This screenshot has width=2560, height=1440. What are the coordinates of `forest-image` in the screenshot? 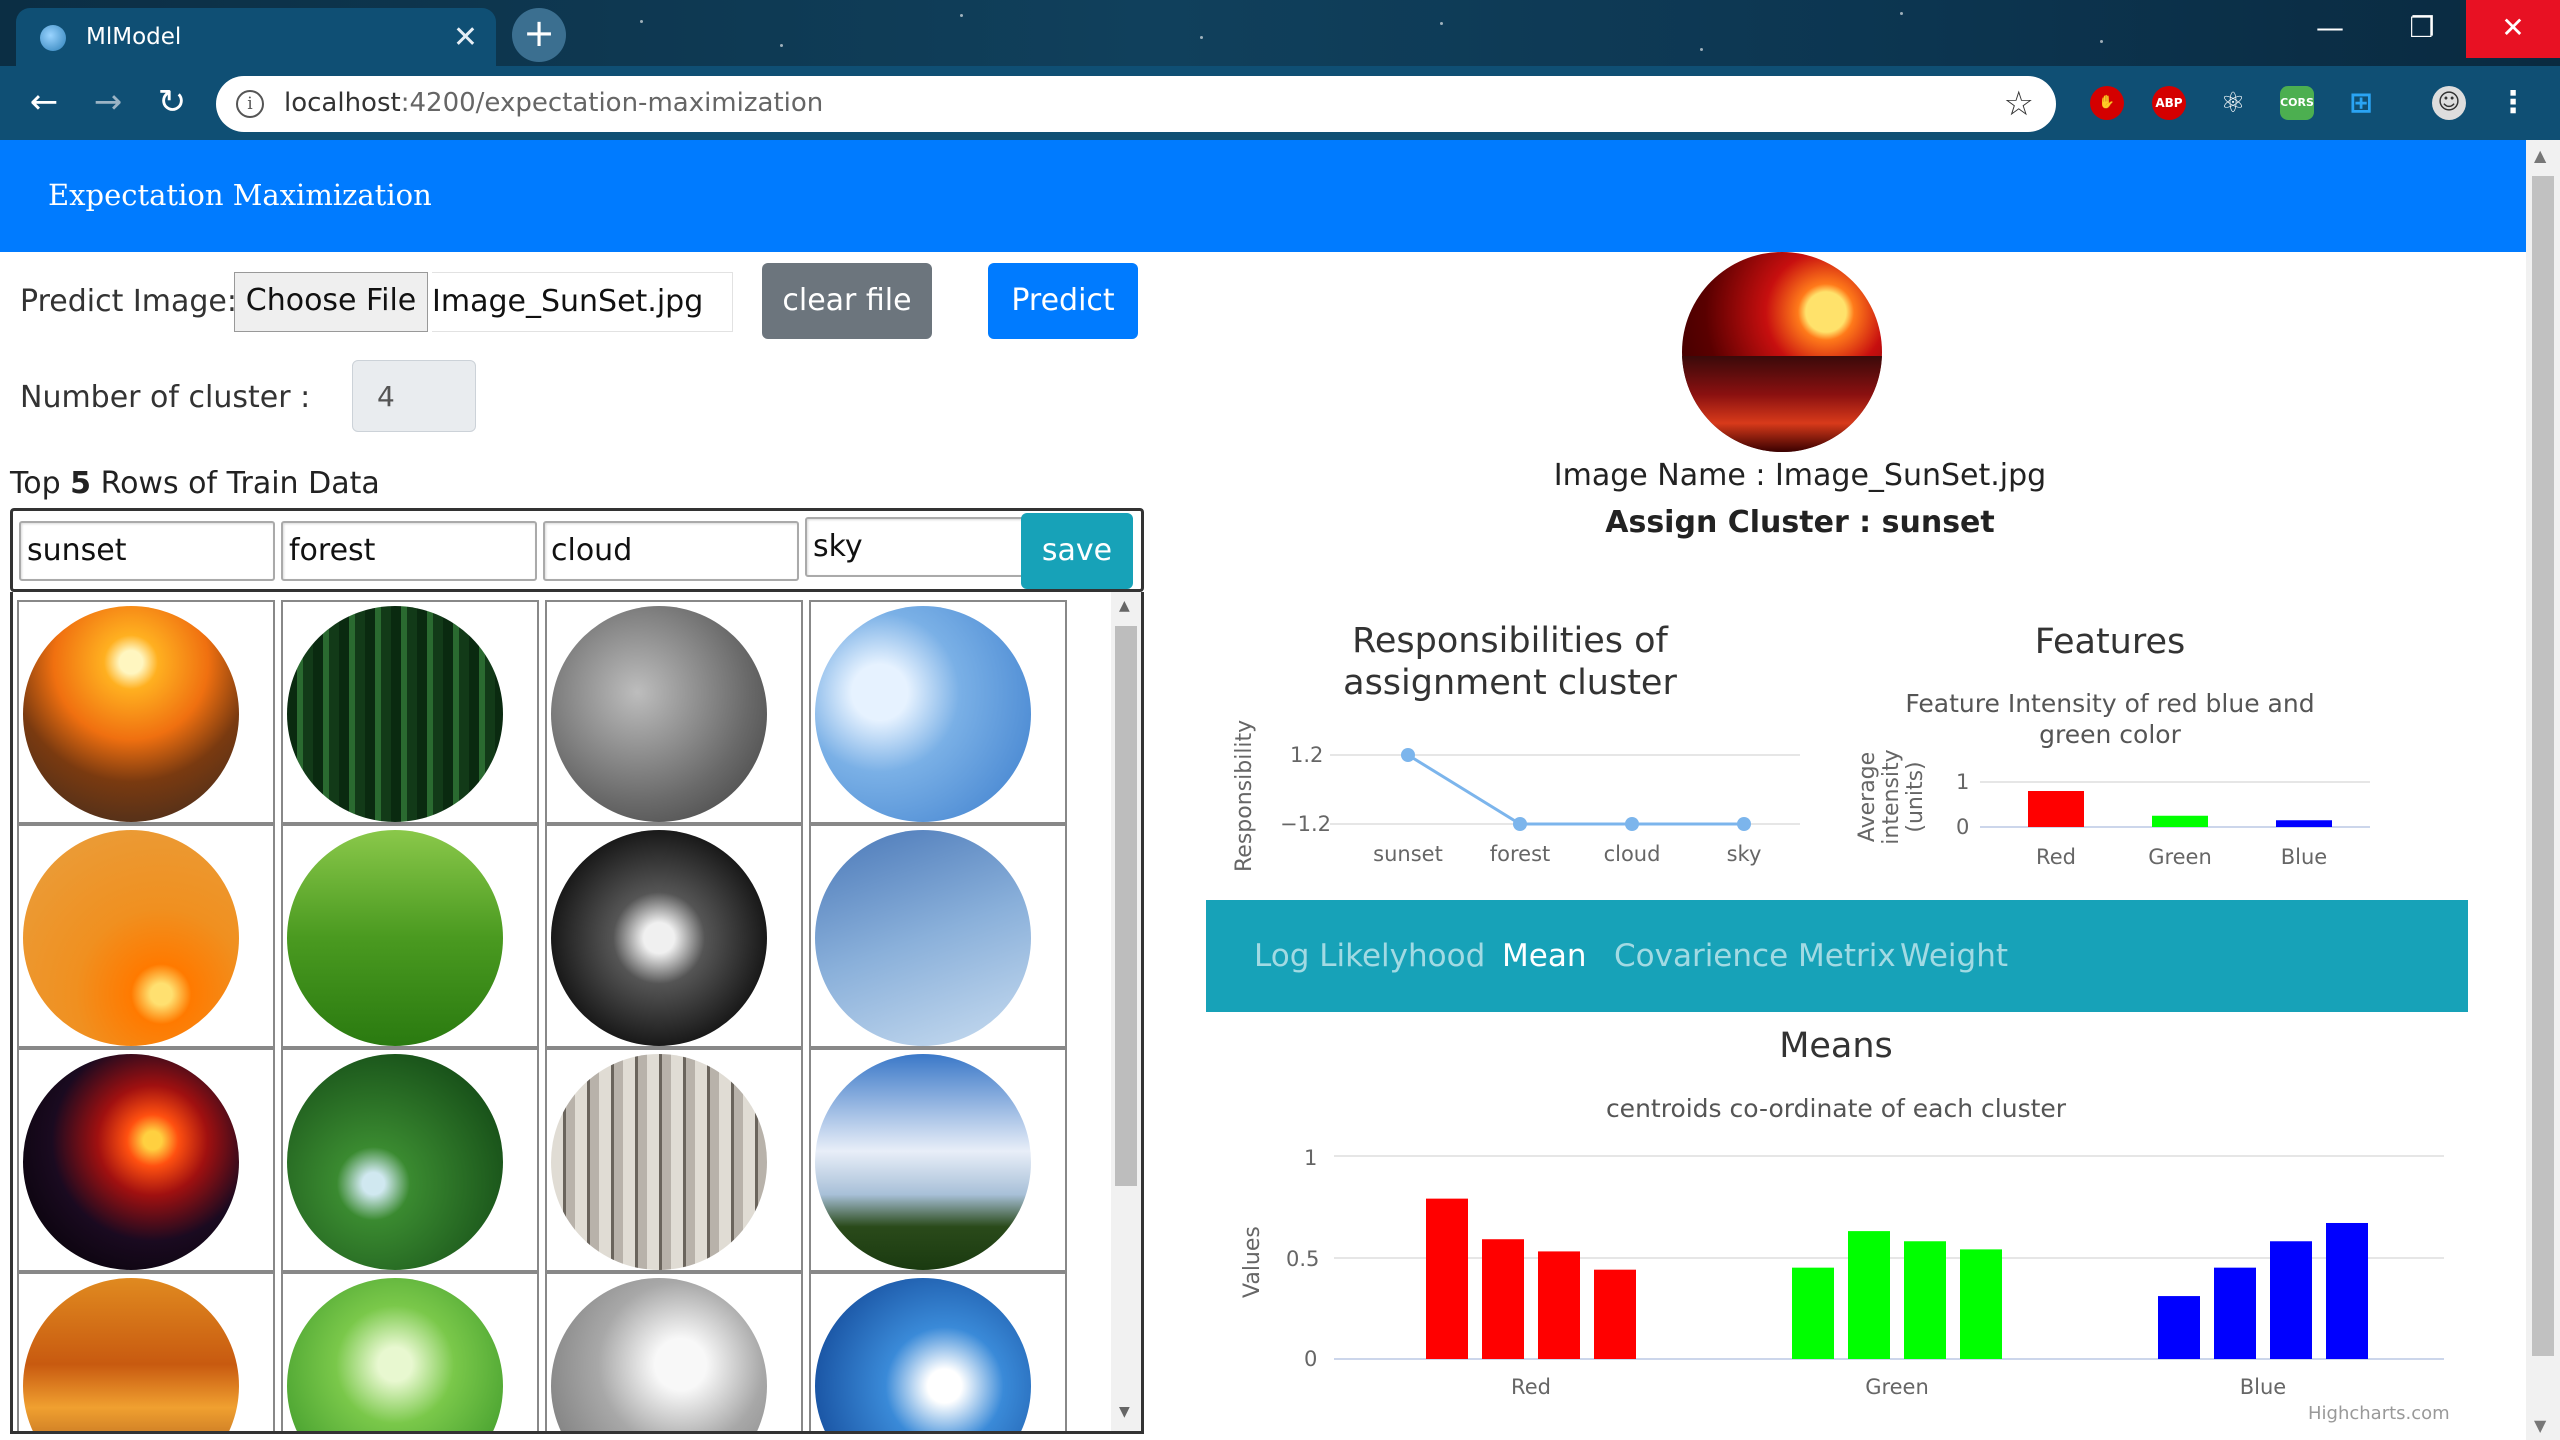 It's located at (395, 714).